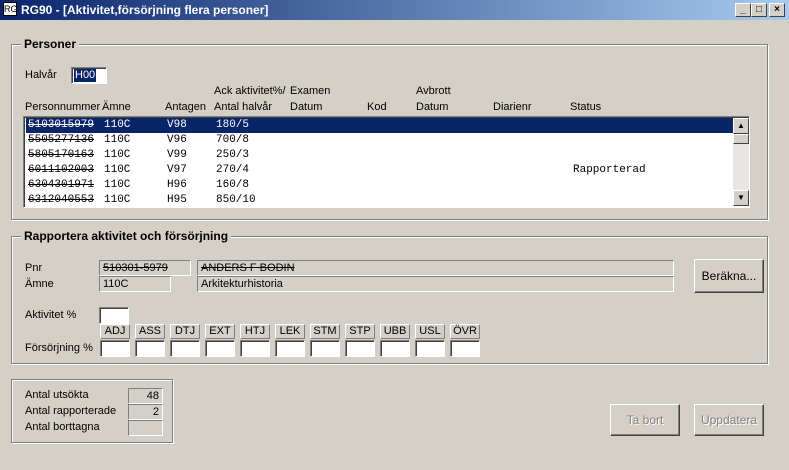  Describe the element at coordinates (395, 331) in the screenshot. I see `code-label-ubb: UBB` at that location.